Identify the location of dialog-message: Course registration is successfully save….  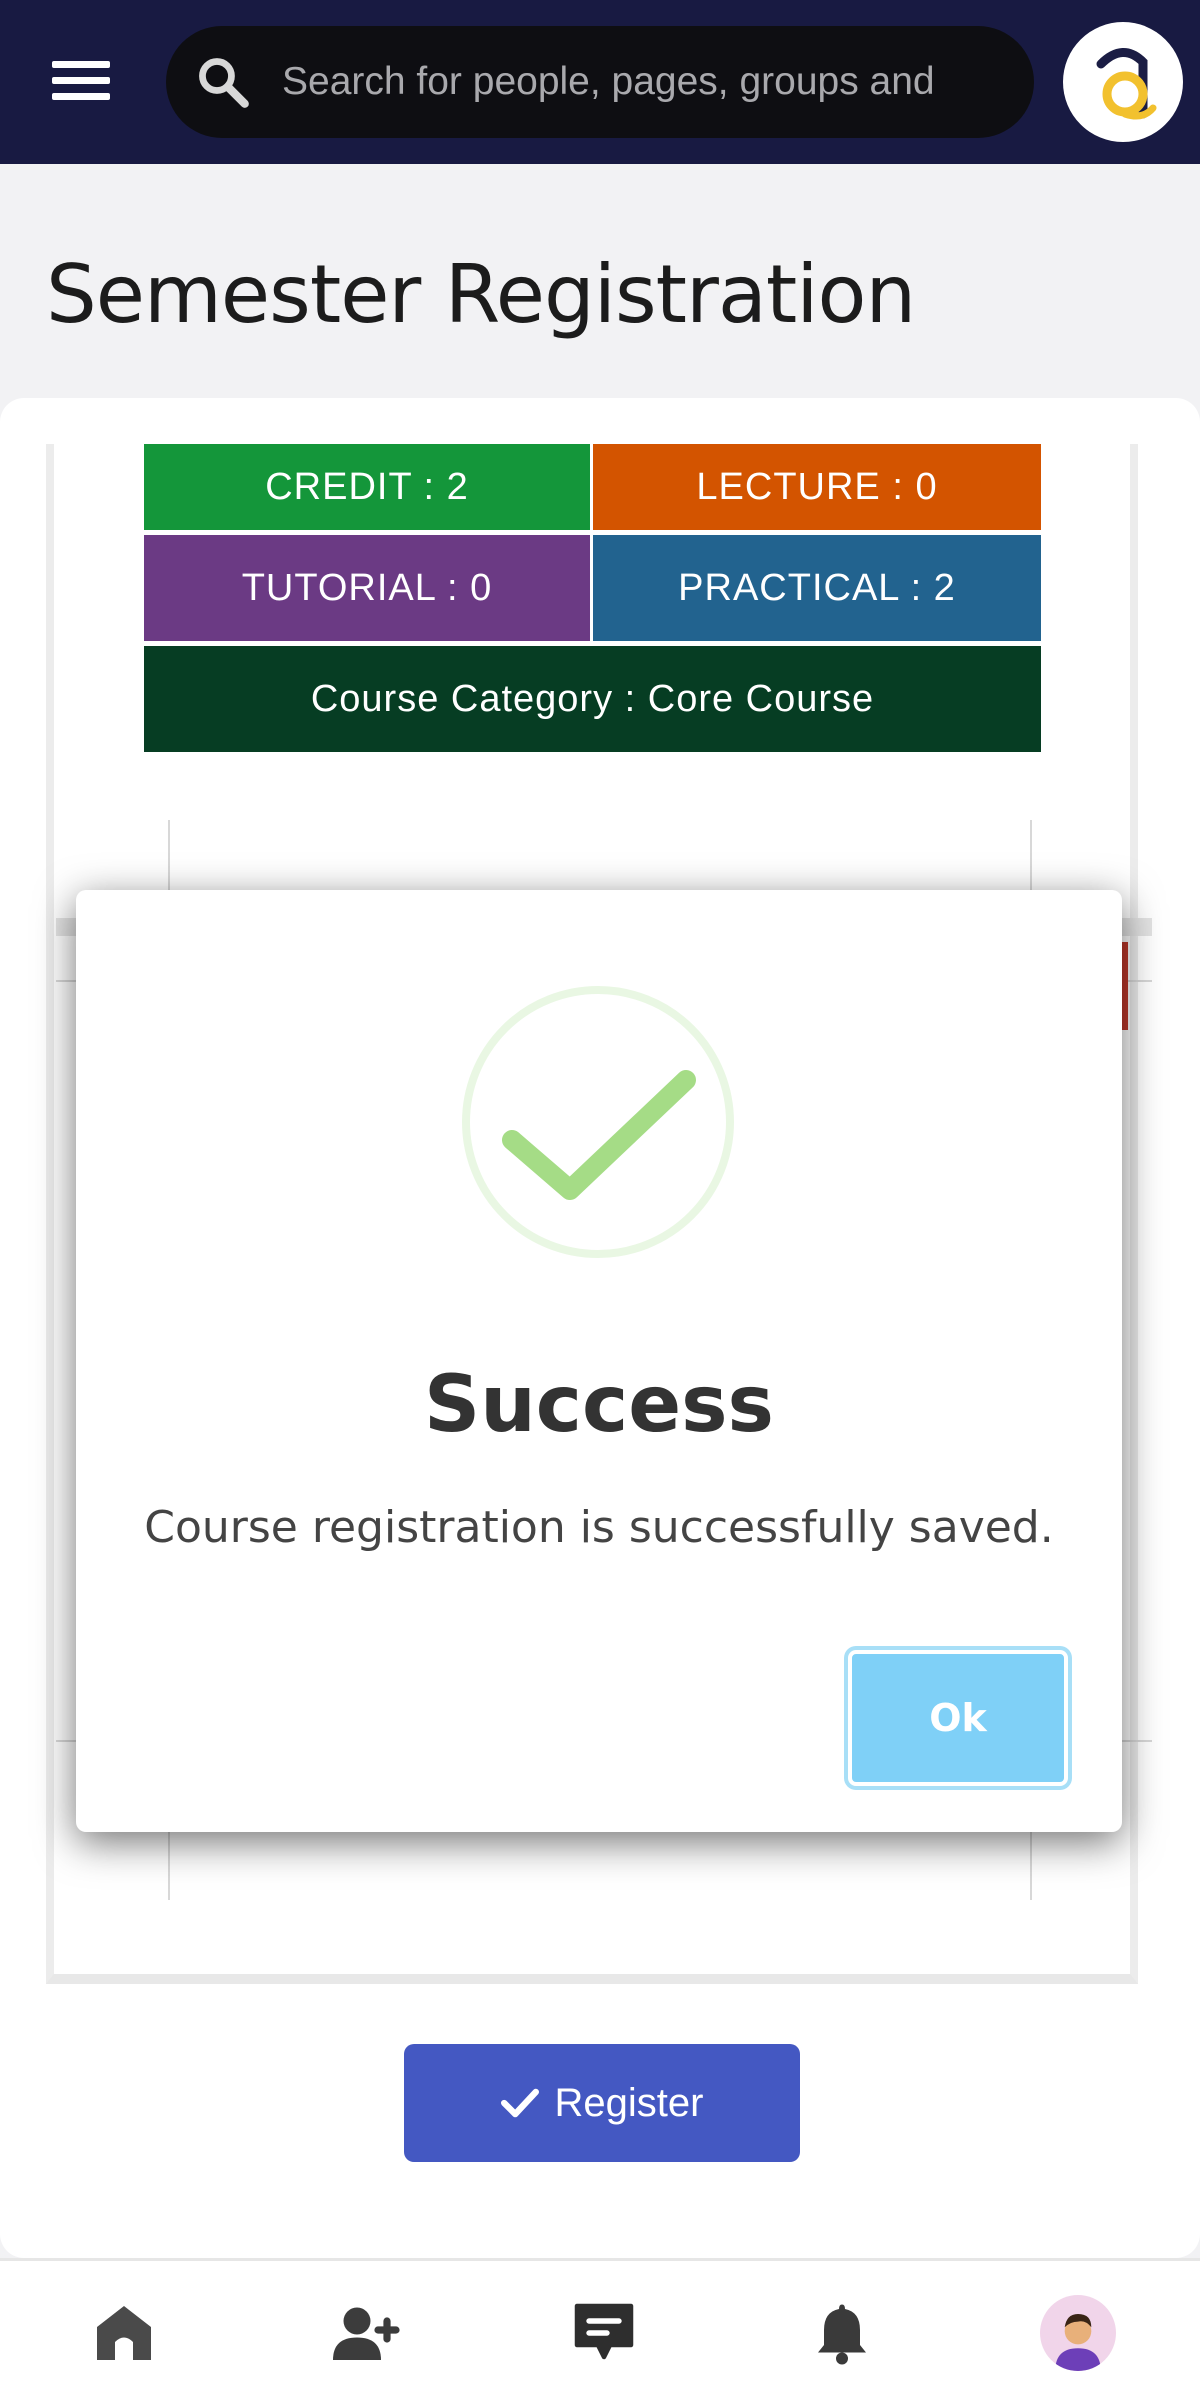
(599, 1527).